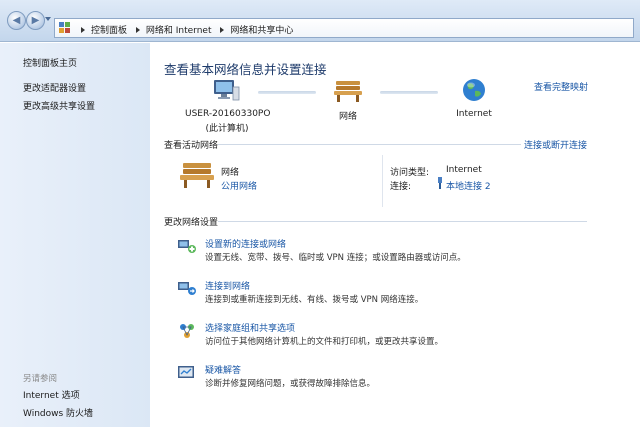 This screenshot has height=427, width=640. What do you see at coordinates (410, 173) in the screenshot?
I see `access-type-label: 访问类型:` at bounding box center [410, 173].